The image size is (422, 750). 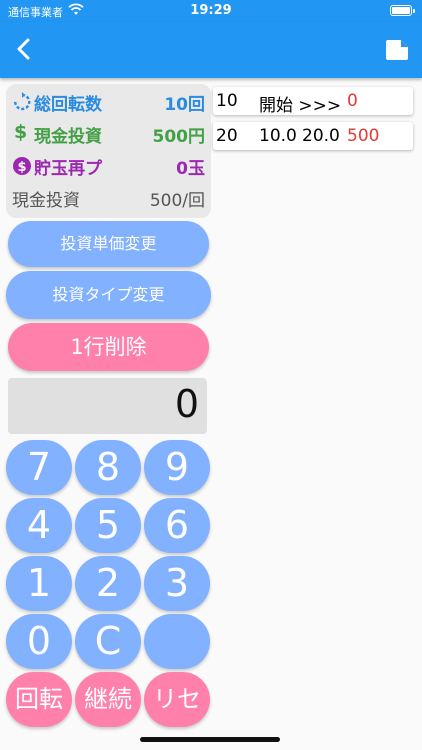 What do you see at coordinates (177, 467) in the screenshot?
I see `key-9: 9` at bounding box center [177, 467].